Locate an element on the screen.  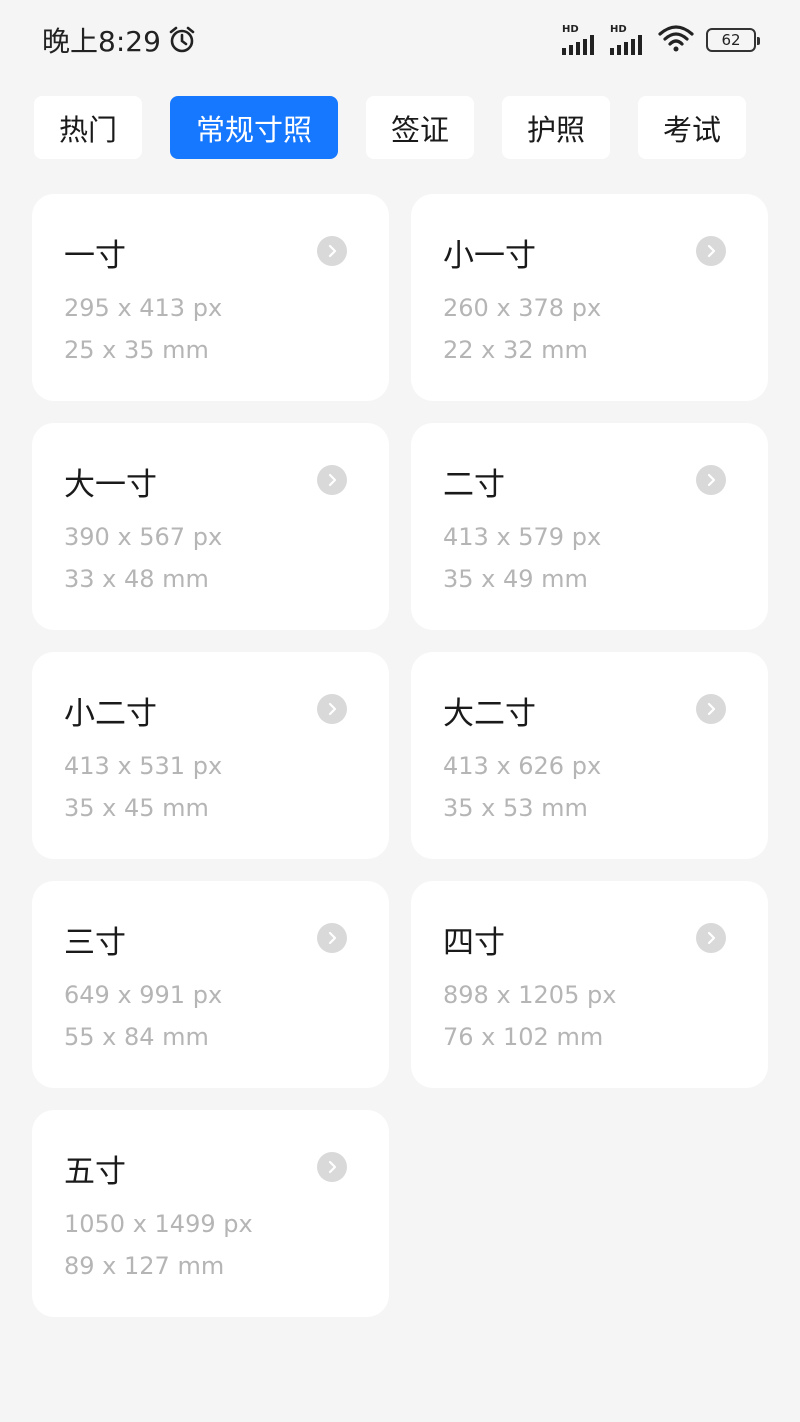
size-card: 二寸 413 x 579 px 35 x 49 mm is located at coordinates (589, 526).